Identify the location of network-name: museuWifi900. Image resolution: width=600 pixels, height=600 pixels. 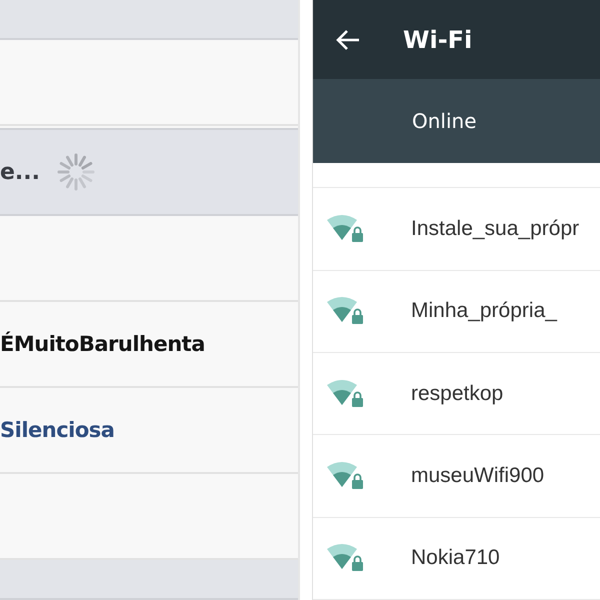
(477, 476).